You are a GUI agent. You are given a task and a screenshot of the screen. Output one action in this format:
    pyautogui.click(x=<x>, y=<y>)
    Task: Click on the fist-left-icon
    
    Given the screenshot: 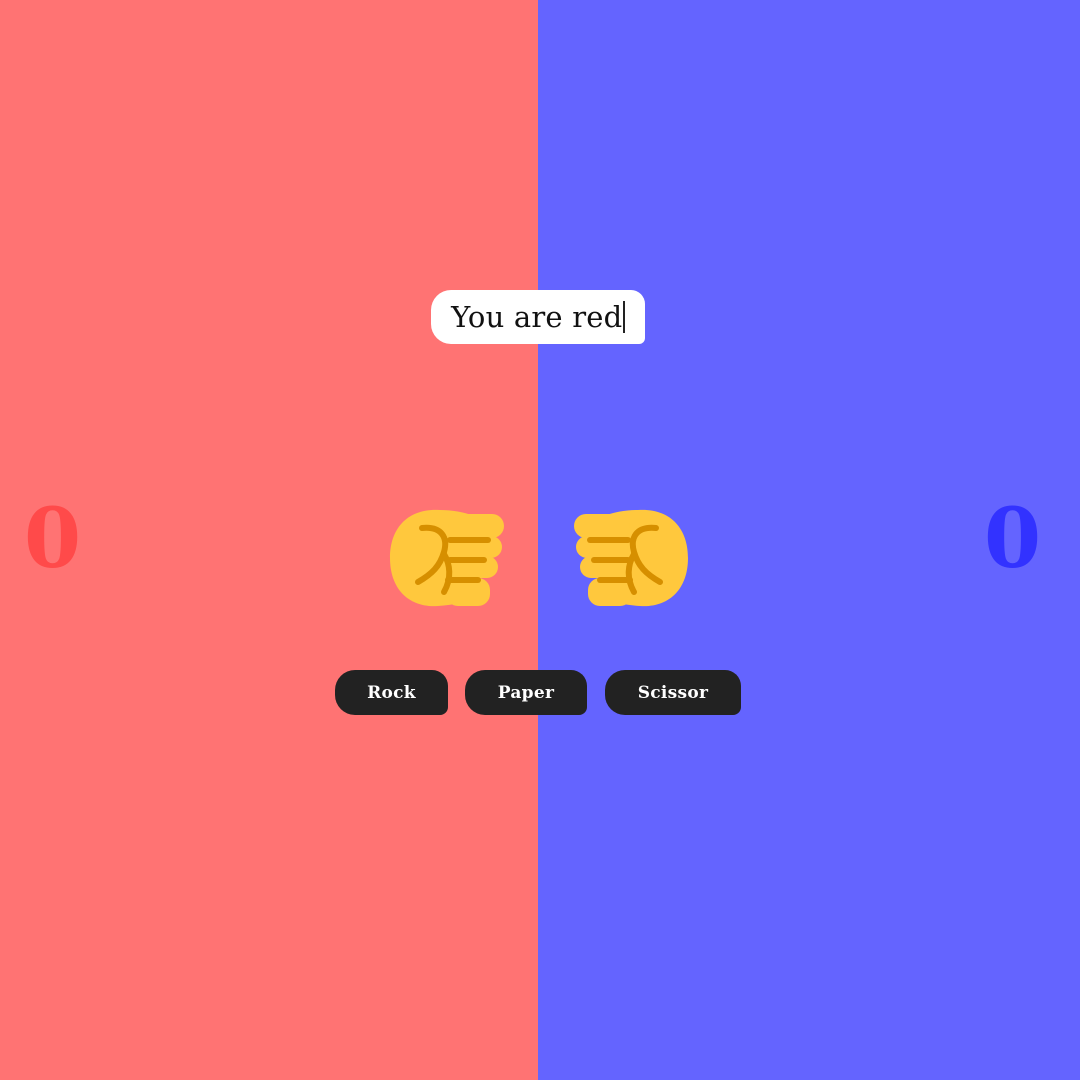 What is the action you would take?
    pyautogui.click(x=631, y=559)
    